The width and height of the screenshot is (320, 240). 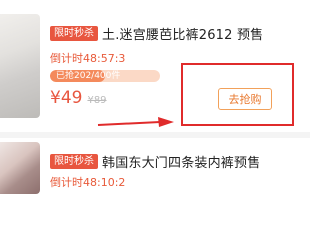 I want to click on original-price: ¥89, so click(x=97, y=100).